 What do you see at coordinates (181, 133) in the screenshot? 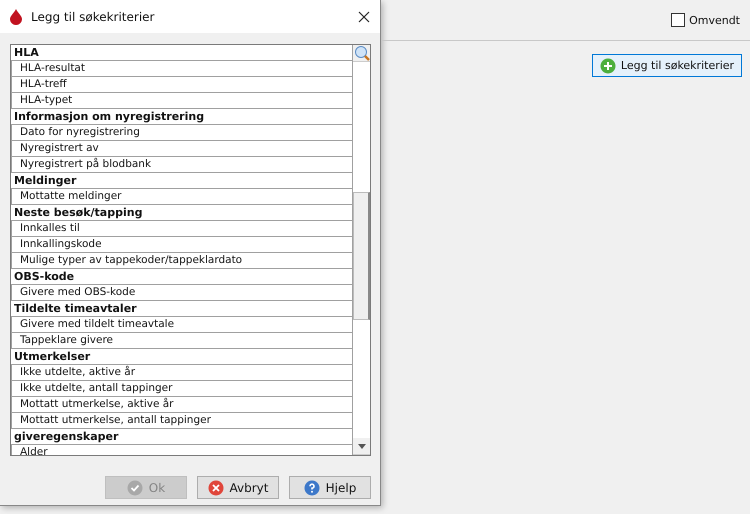
I see `list-item: Dato for nyregistrering` at bounding box center [181, 133].